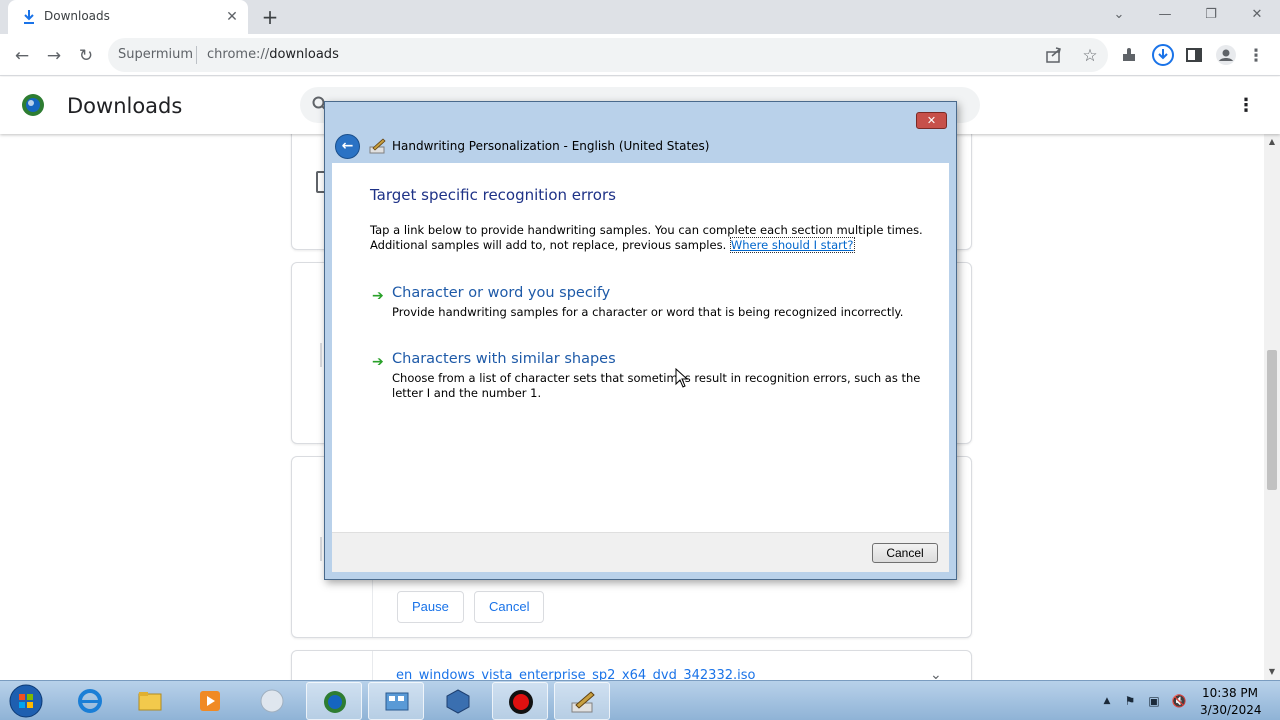  I want to click on orb-icon, so click(272, 701).